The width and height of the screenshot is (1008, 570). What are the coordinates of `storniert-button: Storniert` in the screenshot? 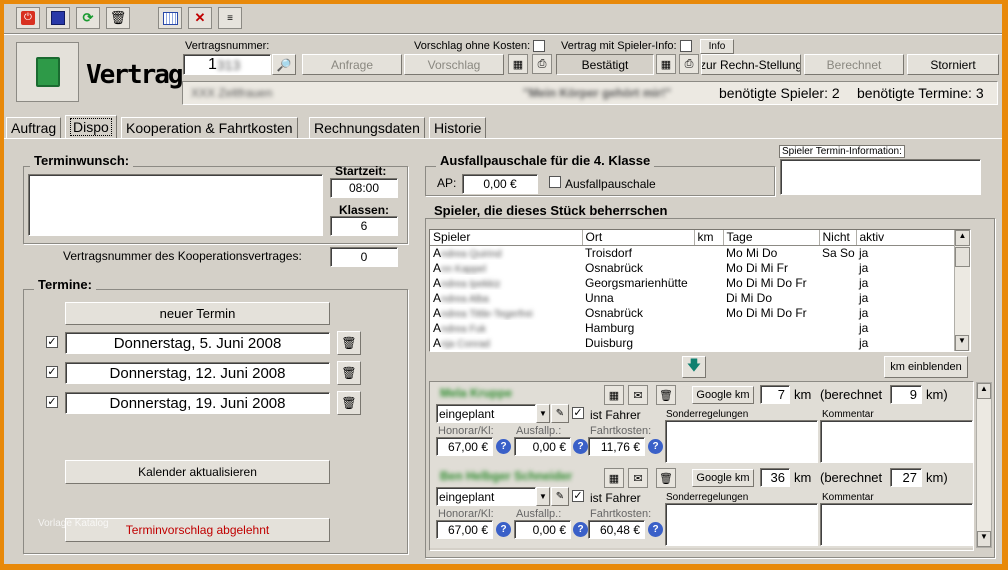 It's located at (953, 64).